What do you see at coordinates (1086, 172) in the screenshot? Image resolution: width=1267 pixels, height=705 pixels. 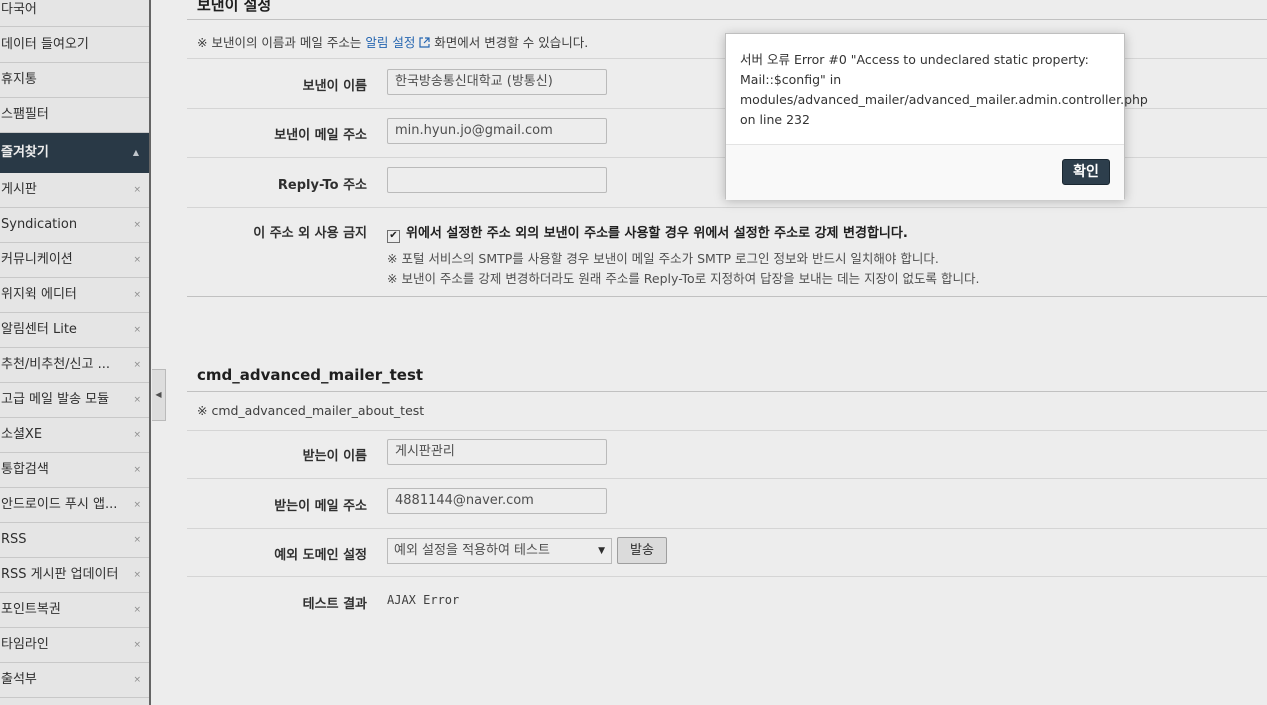 I see `confirm-button: 확인` at bounding box center [1086, 172].